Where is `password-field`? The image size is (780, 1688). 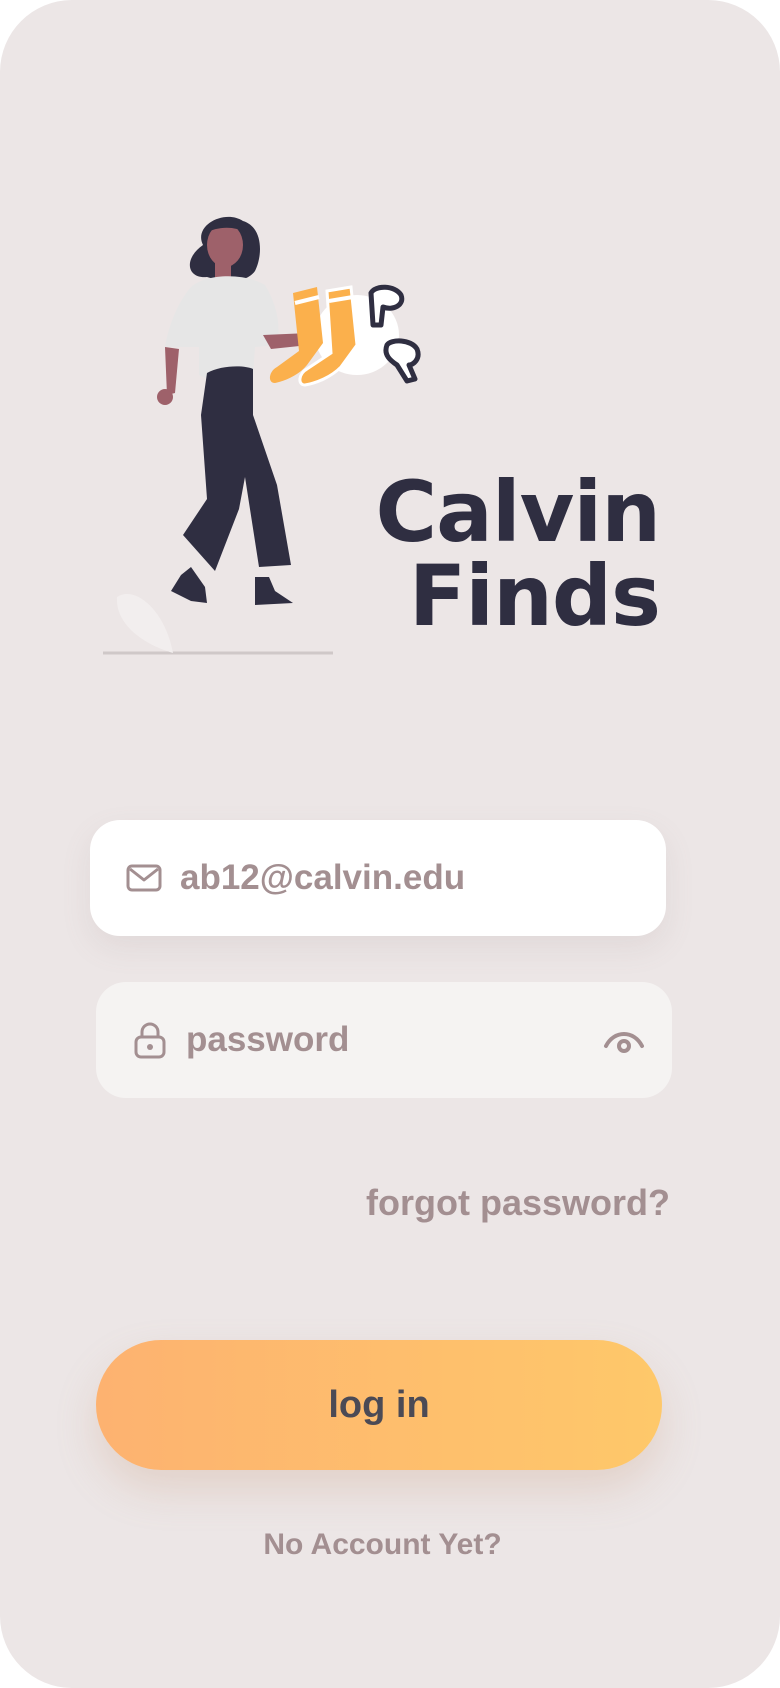 password-field is located at coordinates (384, 1040).